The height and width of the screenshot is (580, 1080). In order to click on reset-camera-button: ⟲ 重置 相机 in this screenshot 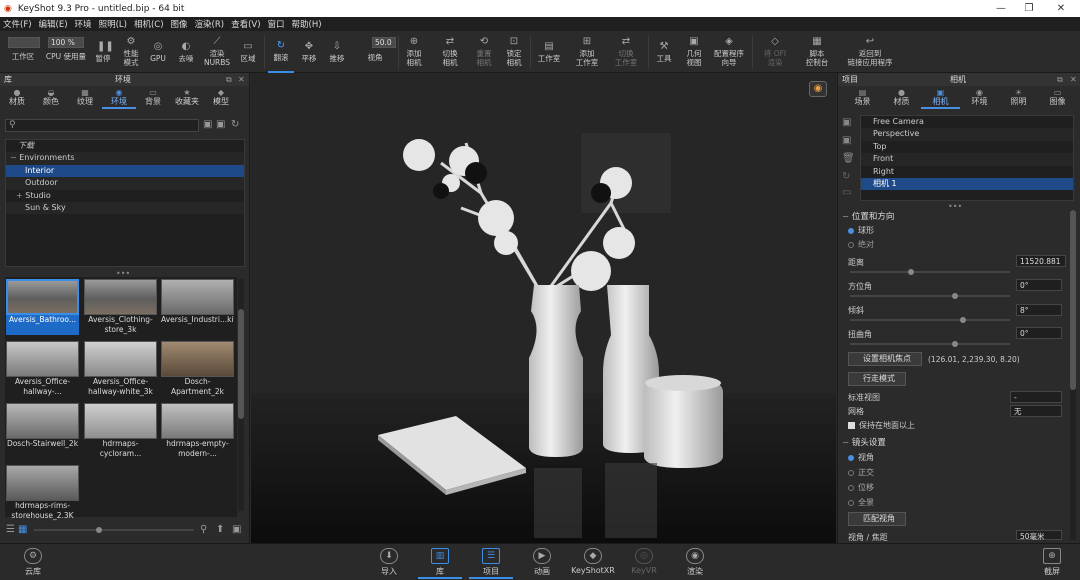, I will do `click(484, 52)`.